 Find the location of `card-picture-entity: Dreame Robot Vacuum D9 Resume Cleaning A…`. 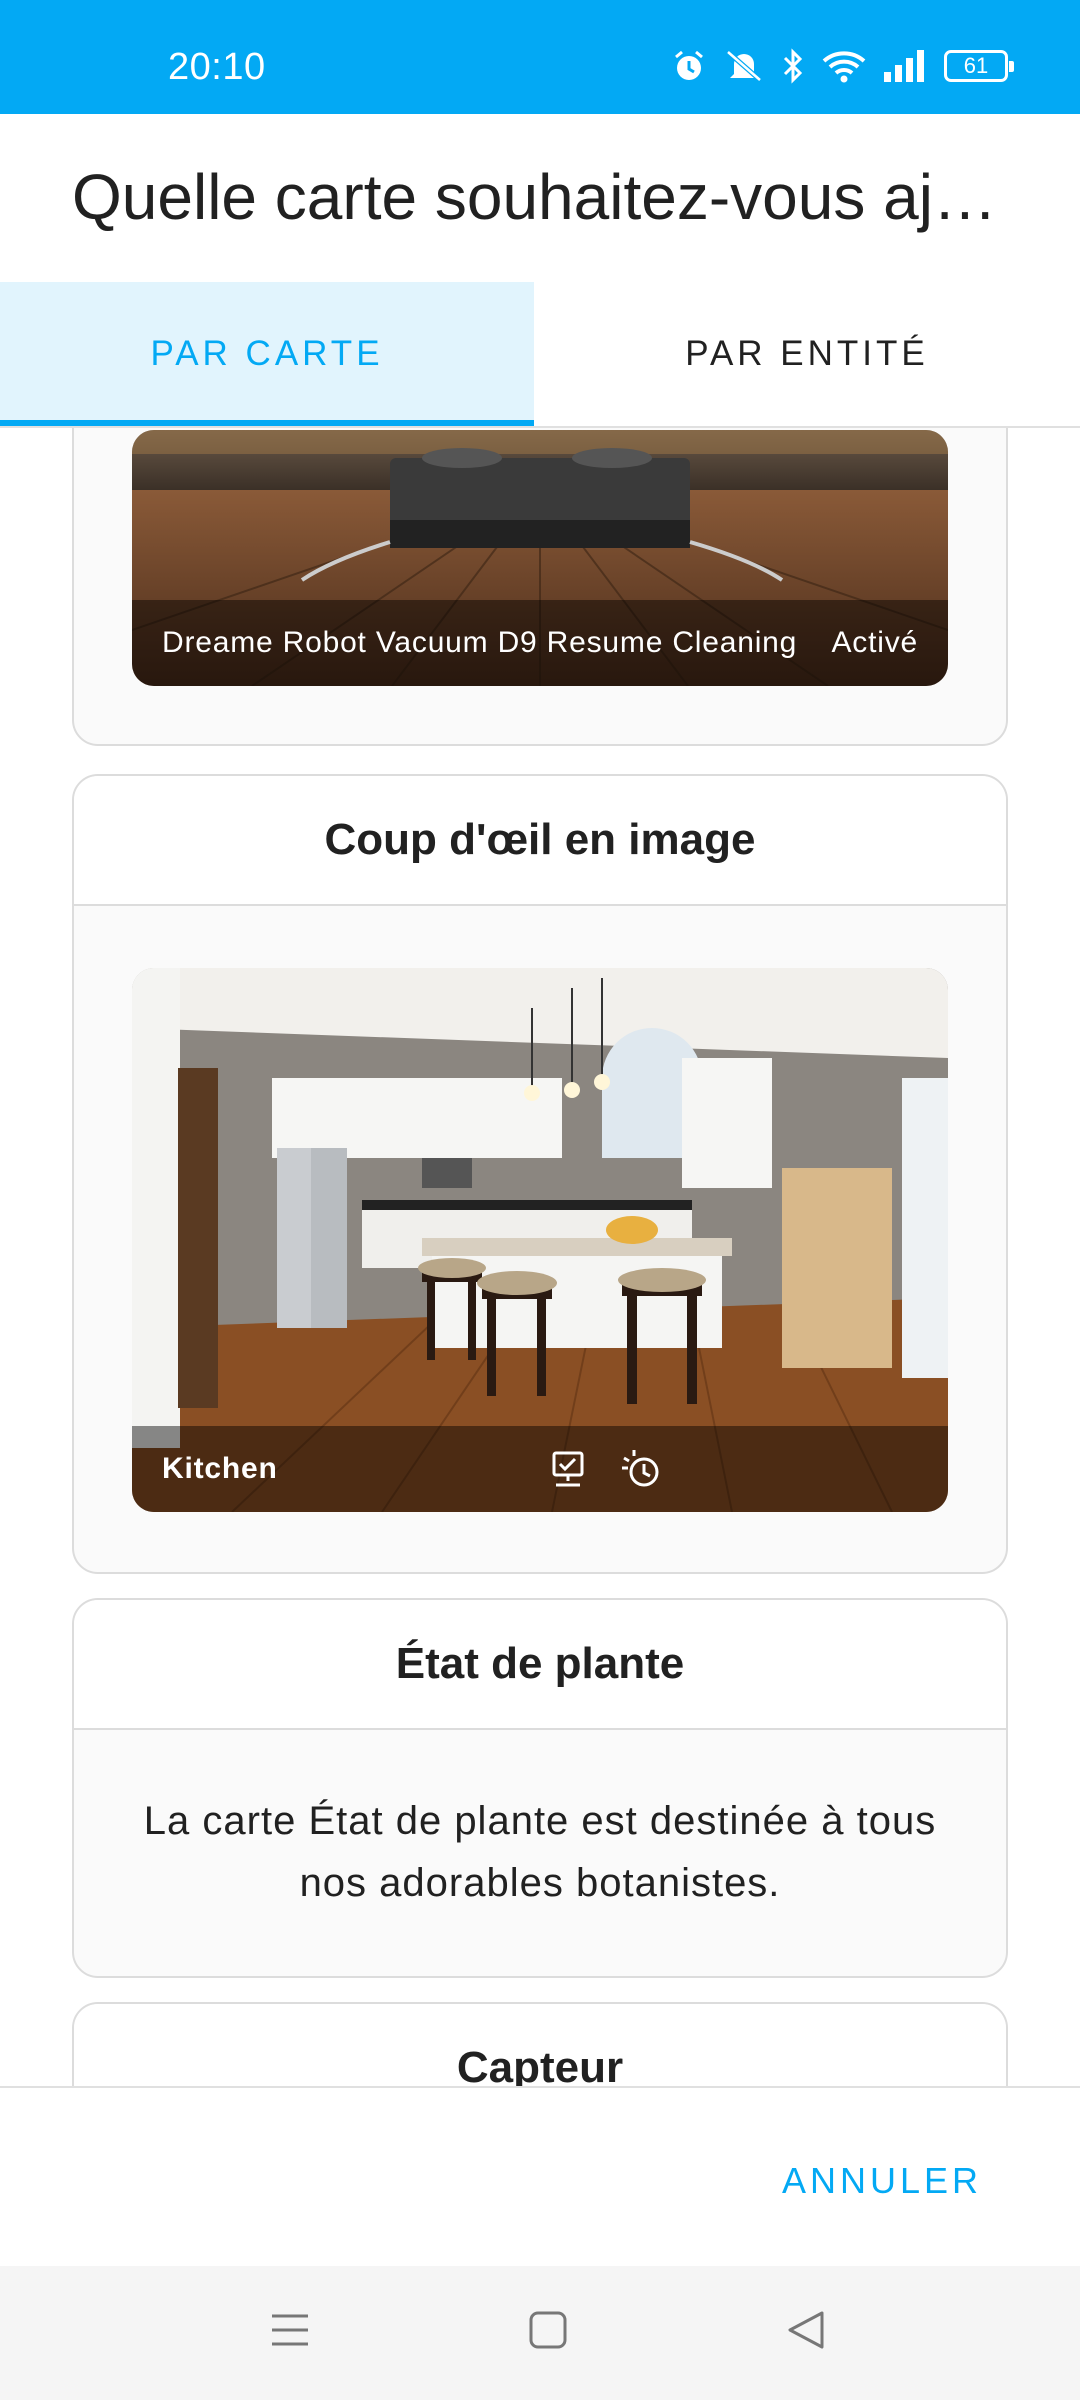

card-picture-entity: Dreame Robot Vacuum D9 Resume Cleaning A… is located at coordinates (540, 587).